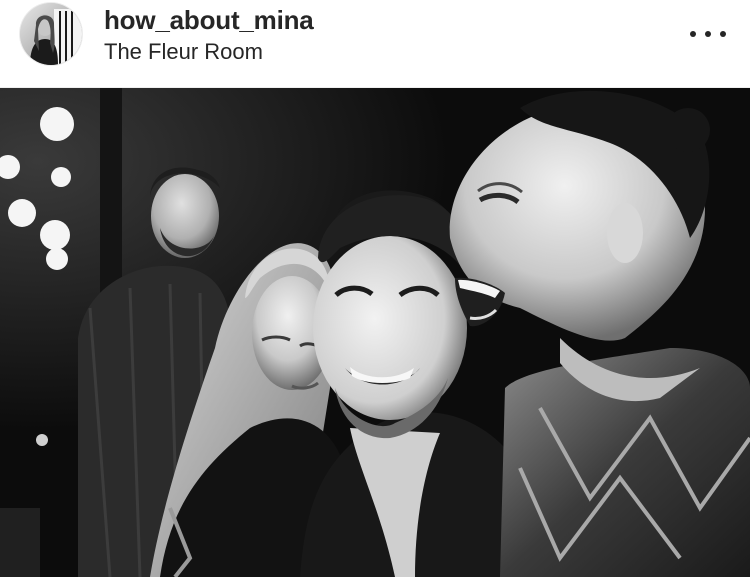 The height and width of the screenshot is (577, 750). I want to click on more-options-button, so click(708, 34).